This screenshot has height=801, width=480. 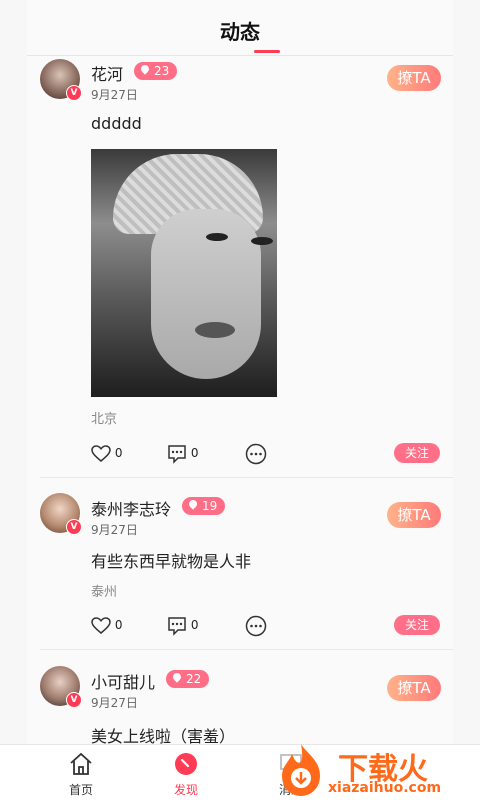 What do you see at coordinates (385, 788) in the screenshot?
I see `watermark-url: xiazaihuo.com` at bounding box center [385, 788].